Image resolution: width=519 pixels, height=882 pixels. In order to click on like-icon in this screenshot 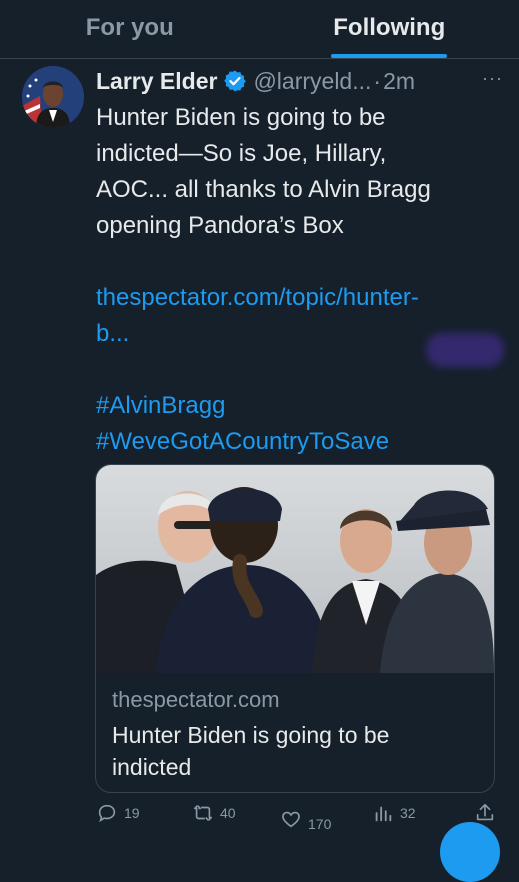, I will do `click(291, 819)`.